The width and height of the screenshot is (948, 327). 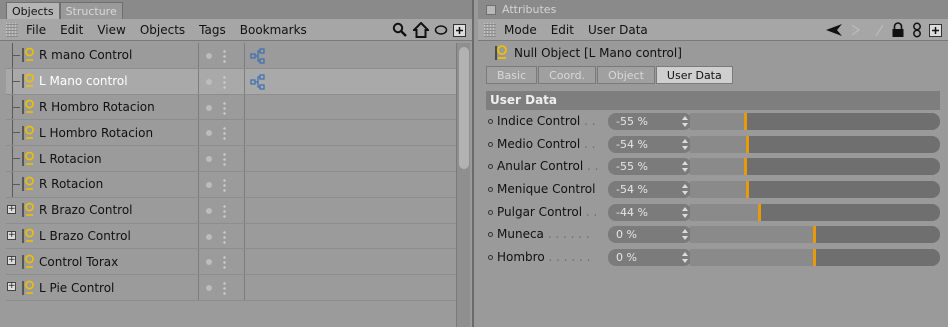 I want to click on menu-user-data: User Data, so click(x=618, y=30).